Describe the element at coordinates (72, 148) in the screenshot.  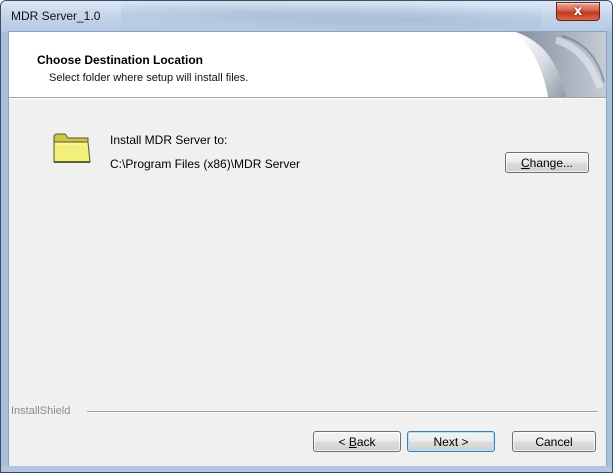
I see `folder-icon` at that location.